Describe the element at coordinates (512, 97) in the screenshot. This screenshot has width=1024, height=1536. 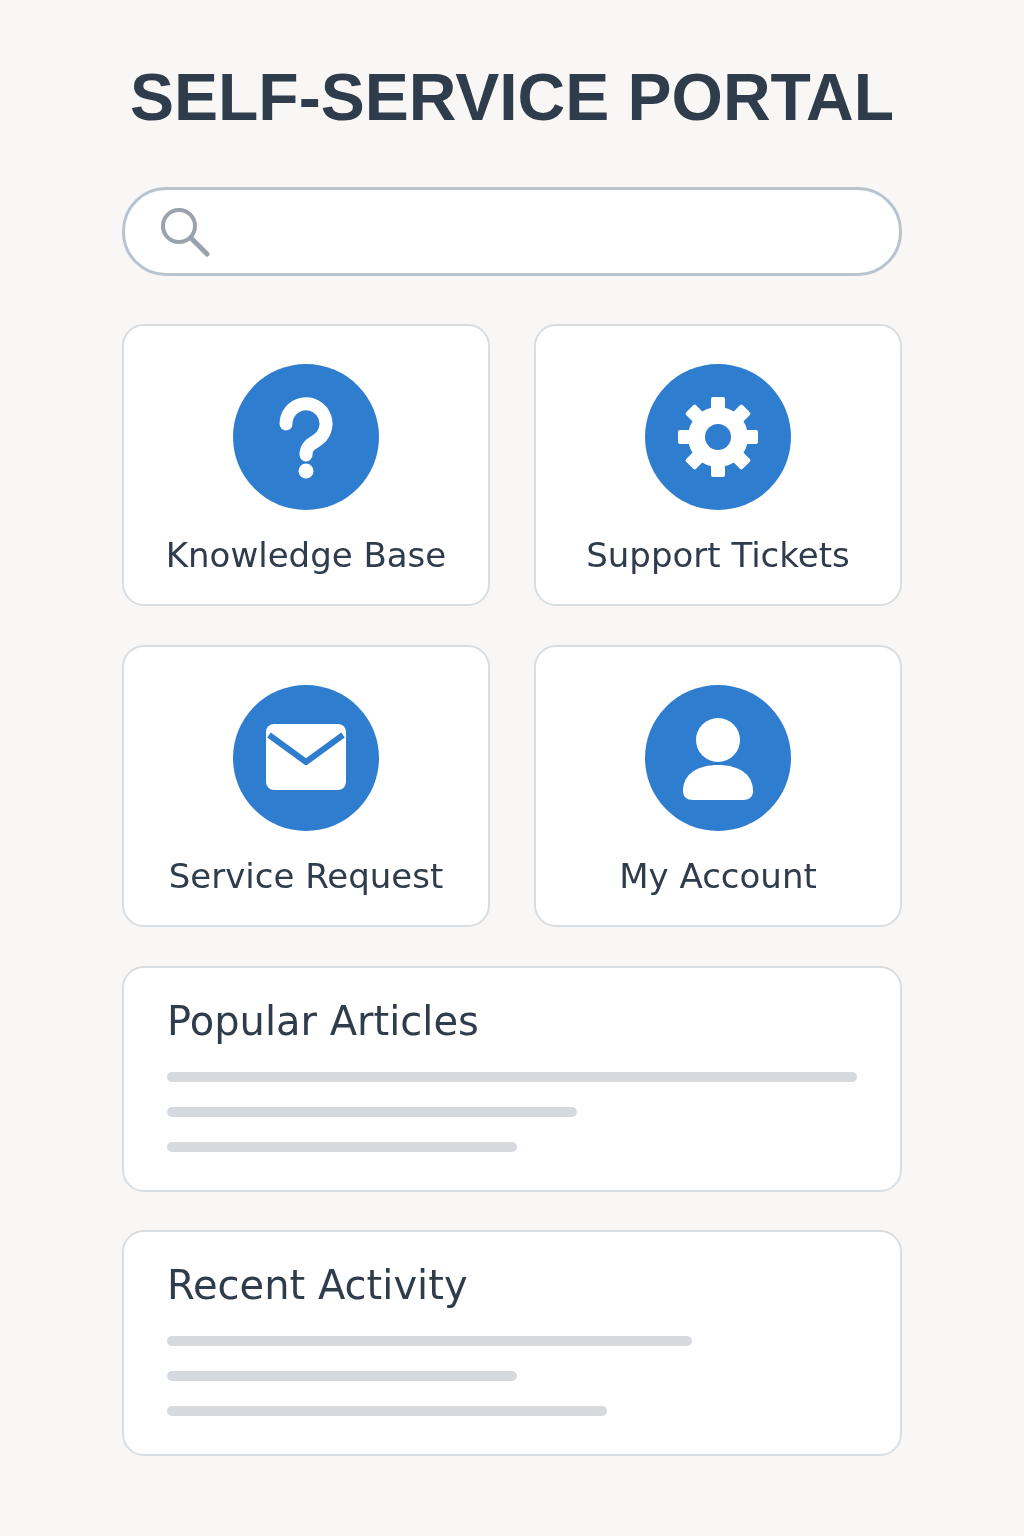
I see `page-title: SELF-SERVICE PORTAL` at that location.